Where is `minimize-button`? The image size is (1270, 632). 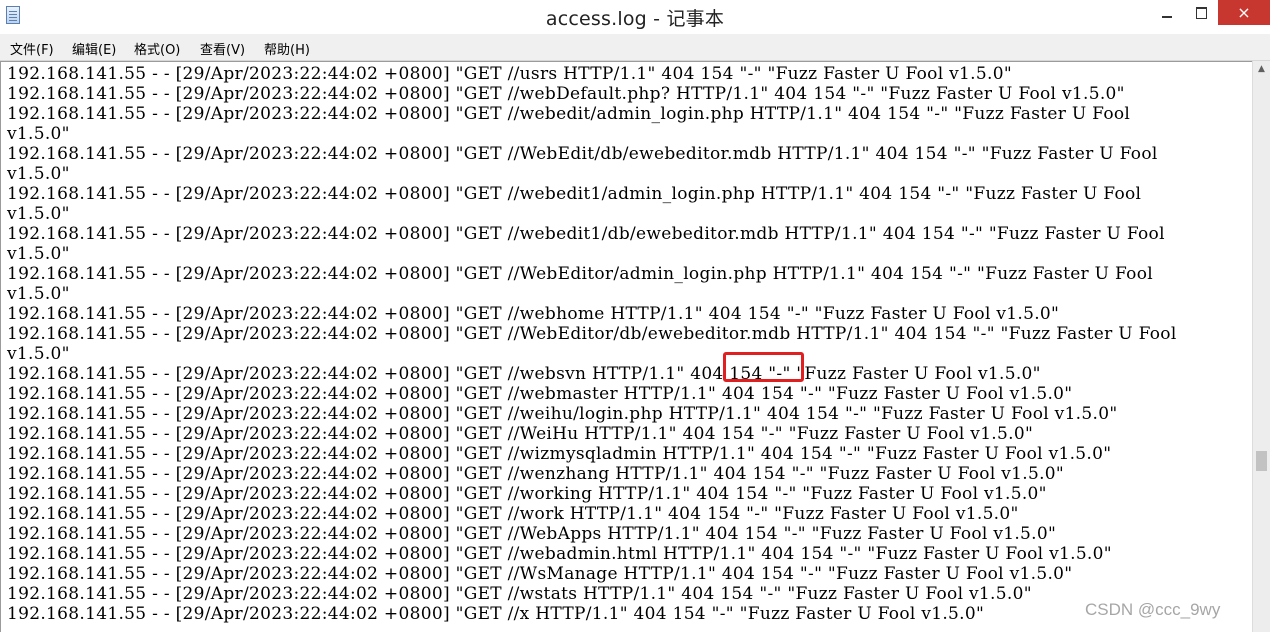 minimize-button is located at coordinates (1167, 12).